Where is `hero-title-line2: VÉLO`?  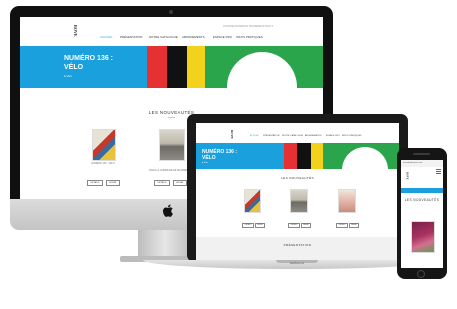 hero-title-line2: VÉLO is located at coordinates (74, 67).